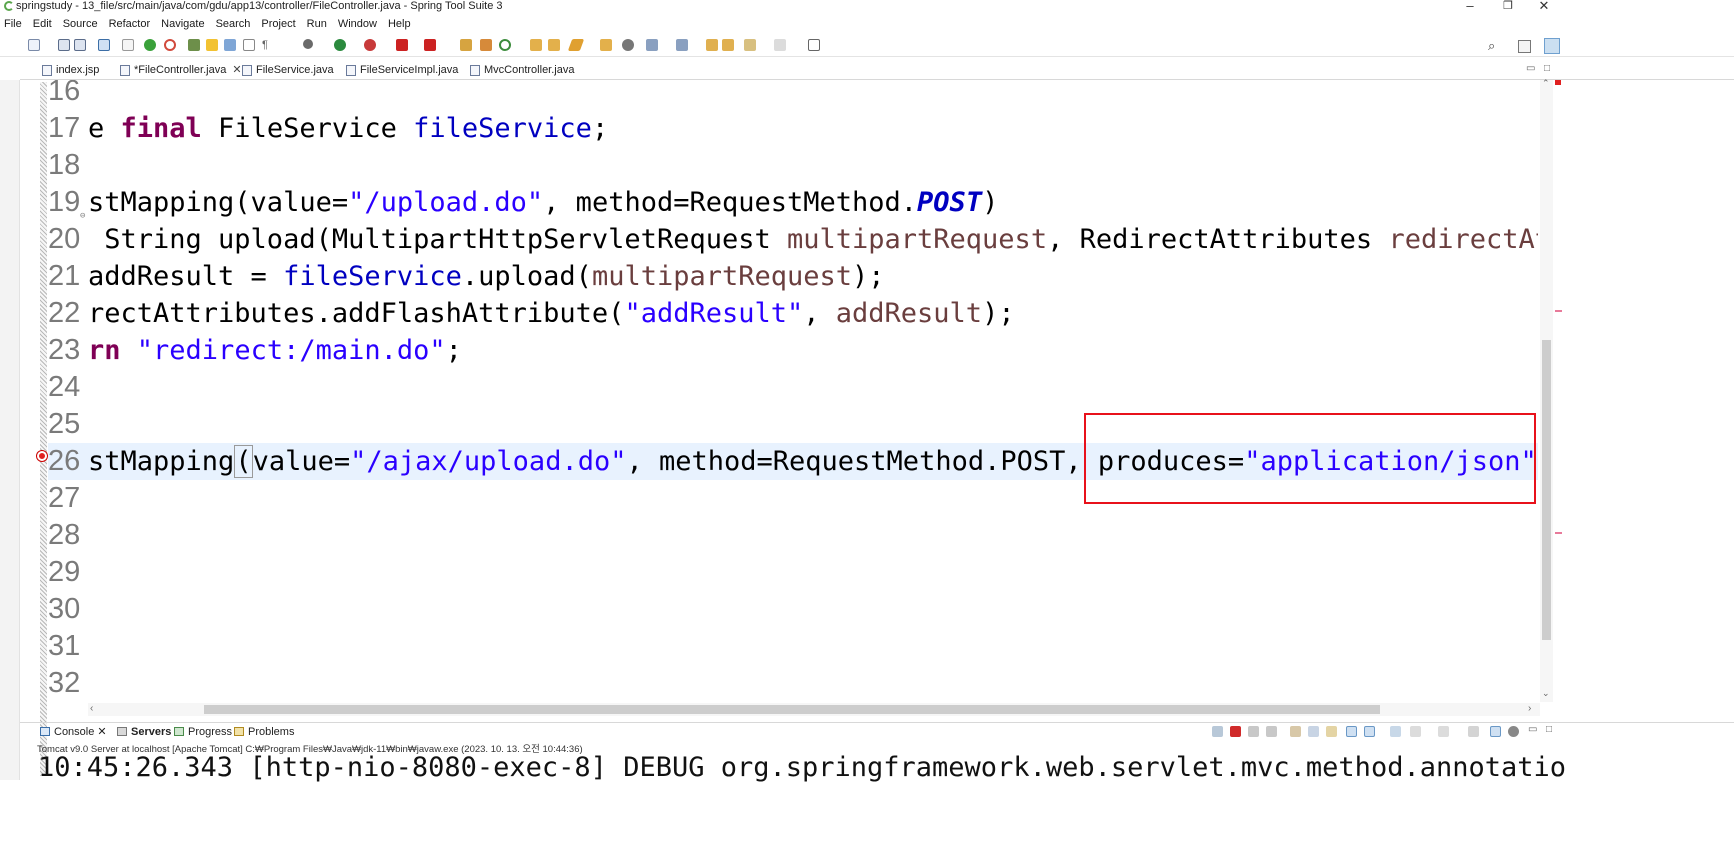 The width and height of the screenshot is (1734, 863). What do you see at coordinates (1253, 731) in the screenshot?
I see `remove-launch-icon` at bounding box center [1253, 731].